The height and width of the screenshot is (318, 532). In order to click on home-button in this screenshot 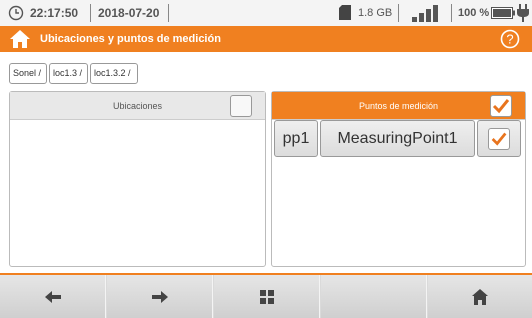, I will do `click(480, 296)`.